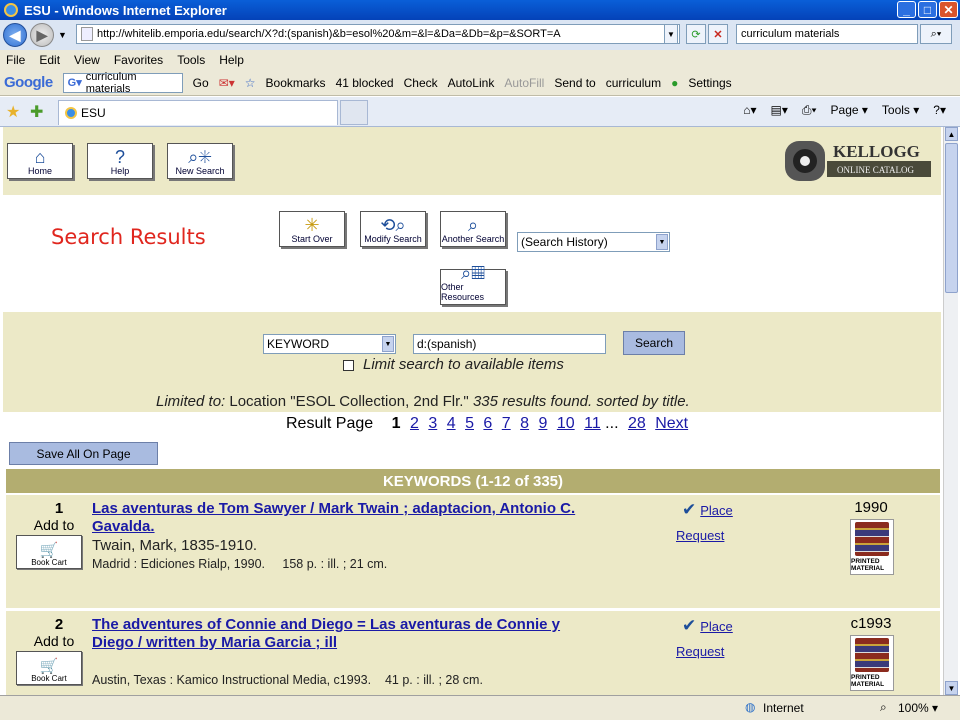  I want to click on live-search-input: curriculum materials, so click(827, 34).